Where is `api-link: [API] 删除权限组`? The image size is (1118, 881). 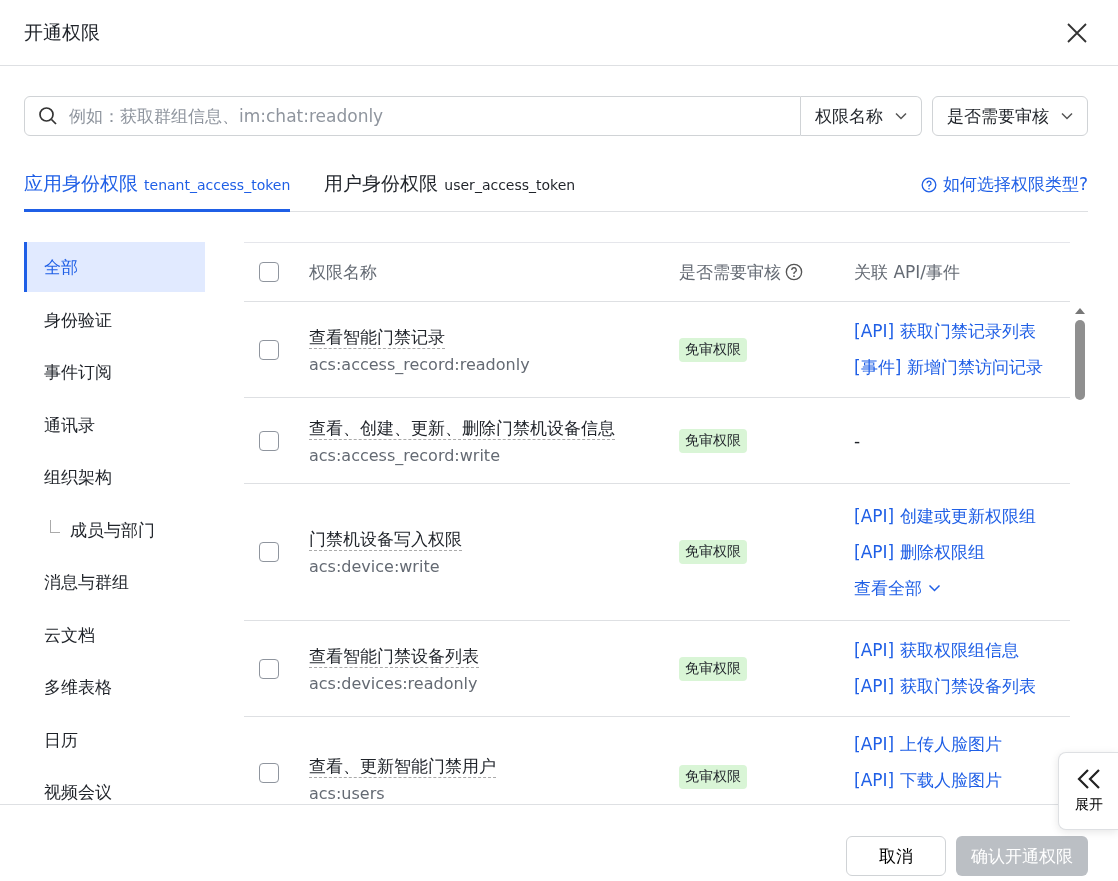
api-link: [API] 删除权限组 is located at coordinates (919, 552).